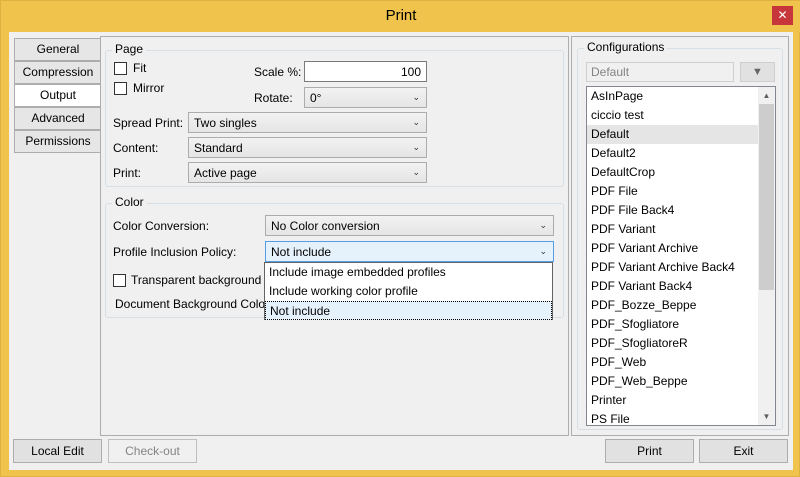 This screenshot has width=800, height=477. What do you see at coordinates (681, 343) in the screenshot?
I see `configuration-item: PDF_SfogliatoreR` at bounding box center [681, 343].